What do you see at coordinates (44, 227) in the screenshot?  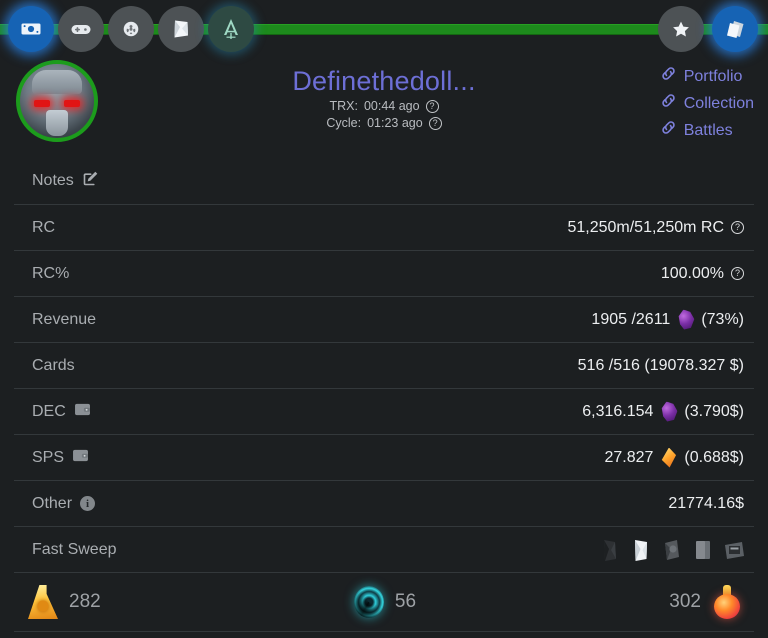 I see `row-rc-label: RC` at bounding box center [44, 227].